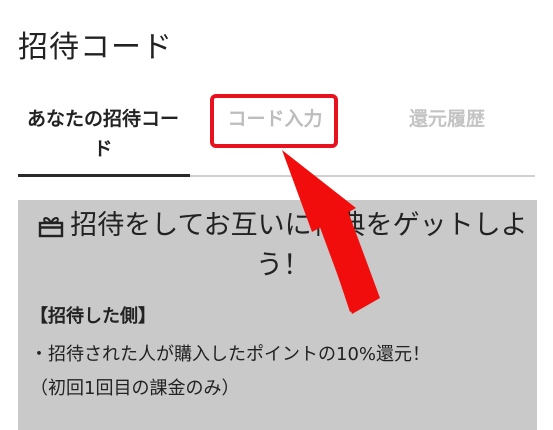  I want to click on active-tab-indicator, so click(104, 175).